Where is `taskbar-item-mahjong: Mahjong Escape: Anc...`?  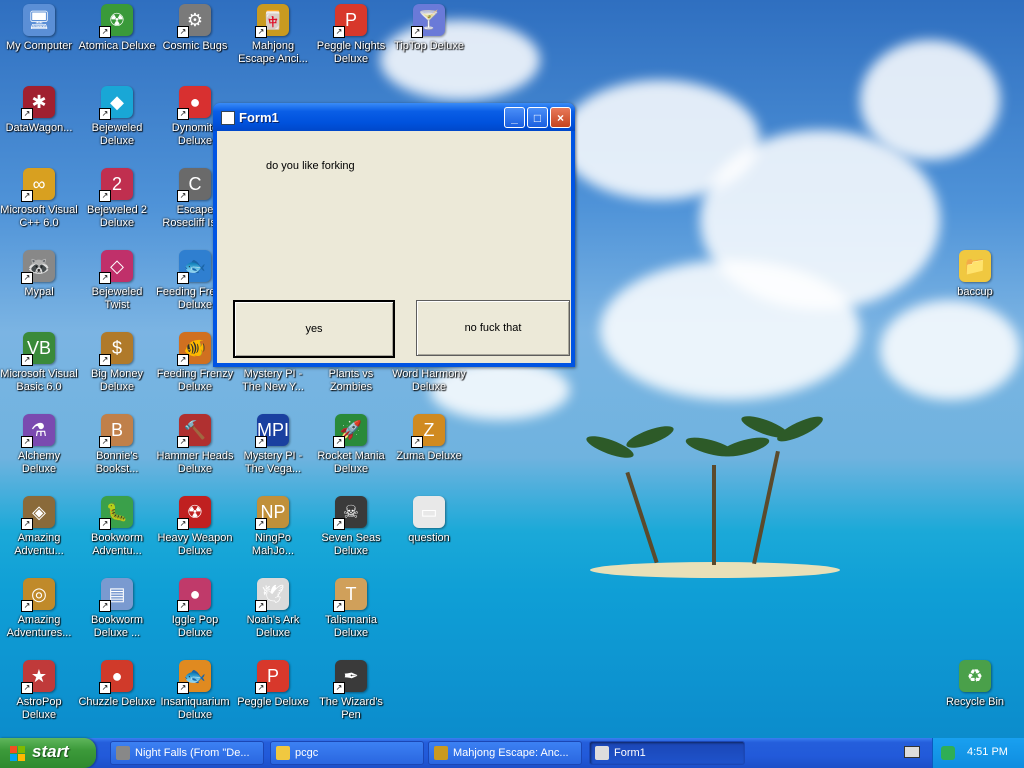
taskbar-item-mahjong: Mahjong Escape: Anc... is located at coordinates (505, 753).